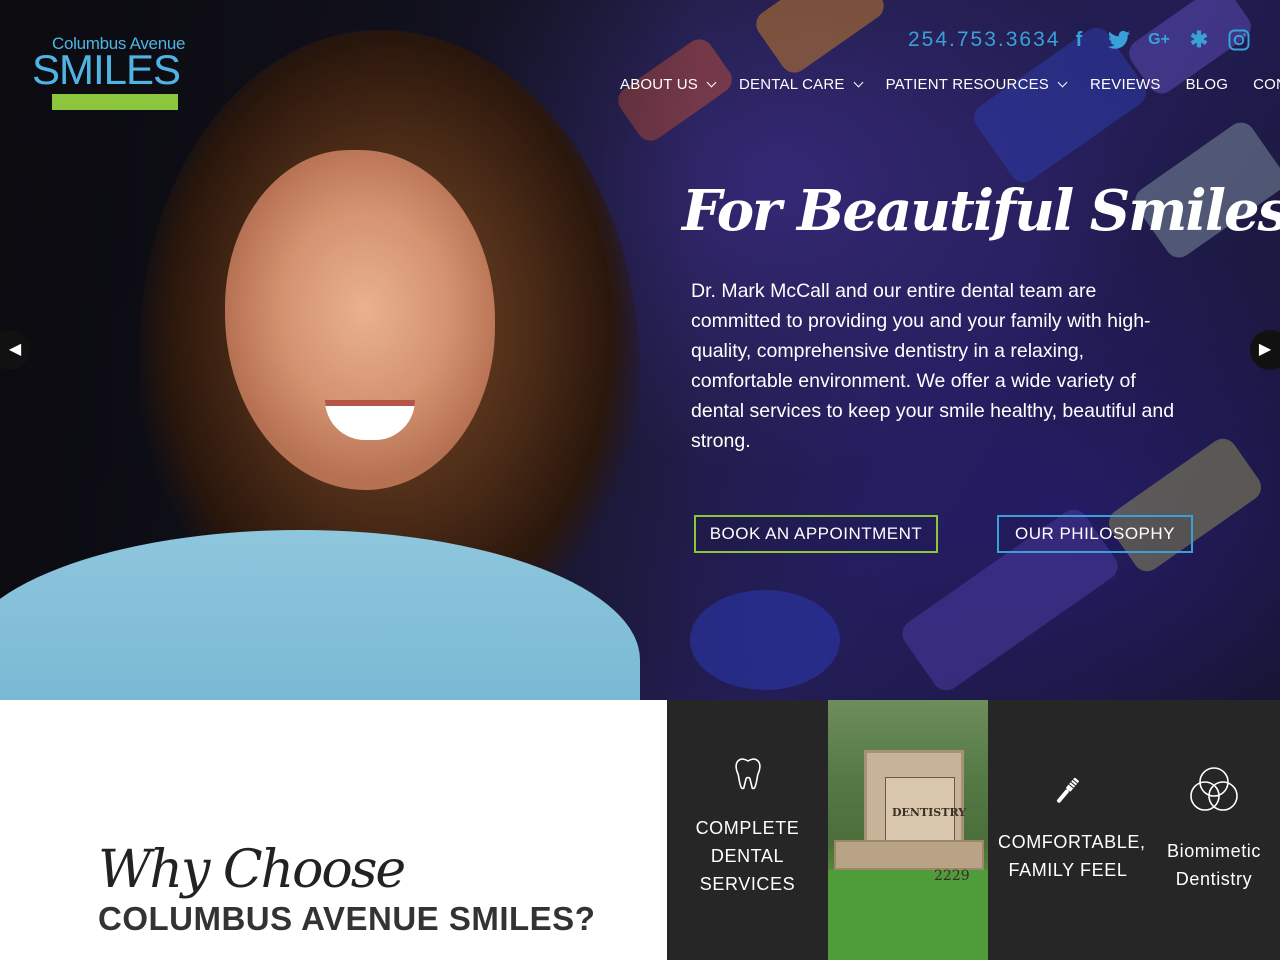 The image size is (1280, 960). I want to click on chevron-right-icon: ▶, so click(1265, 349).